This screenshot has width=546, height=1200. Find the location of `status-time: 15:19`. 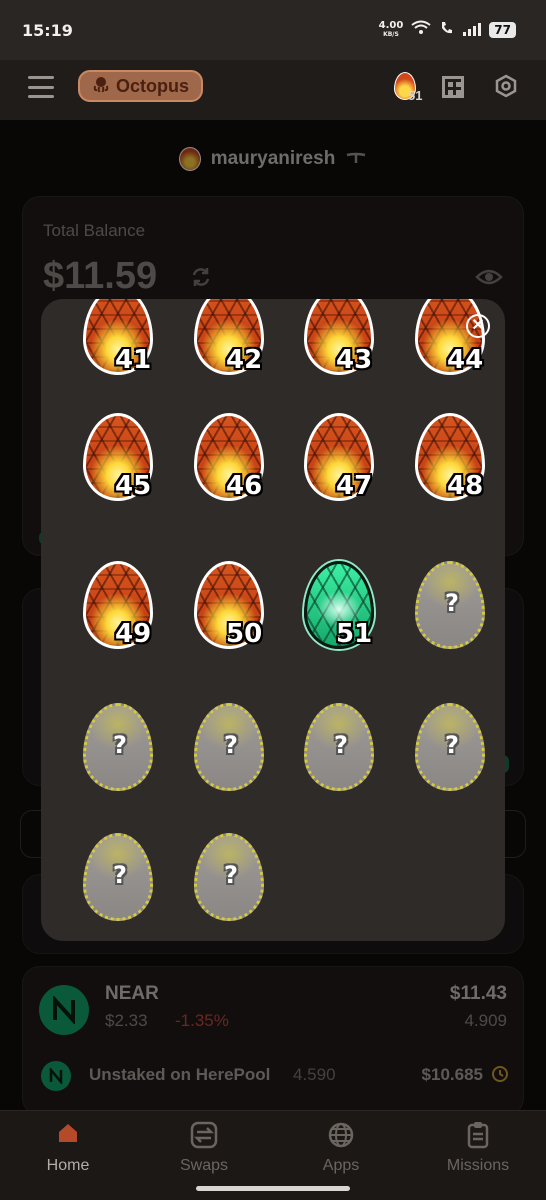

status-time: 15:19 is located at coordinates (47, 30).